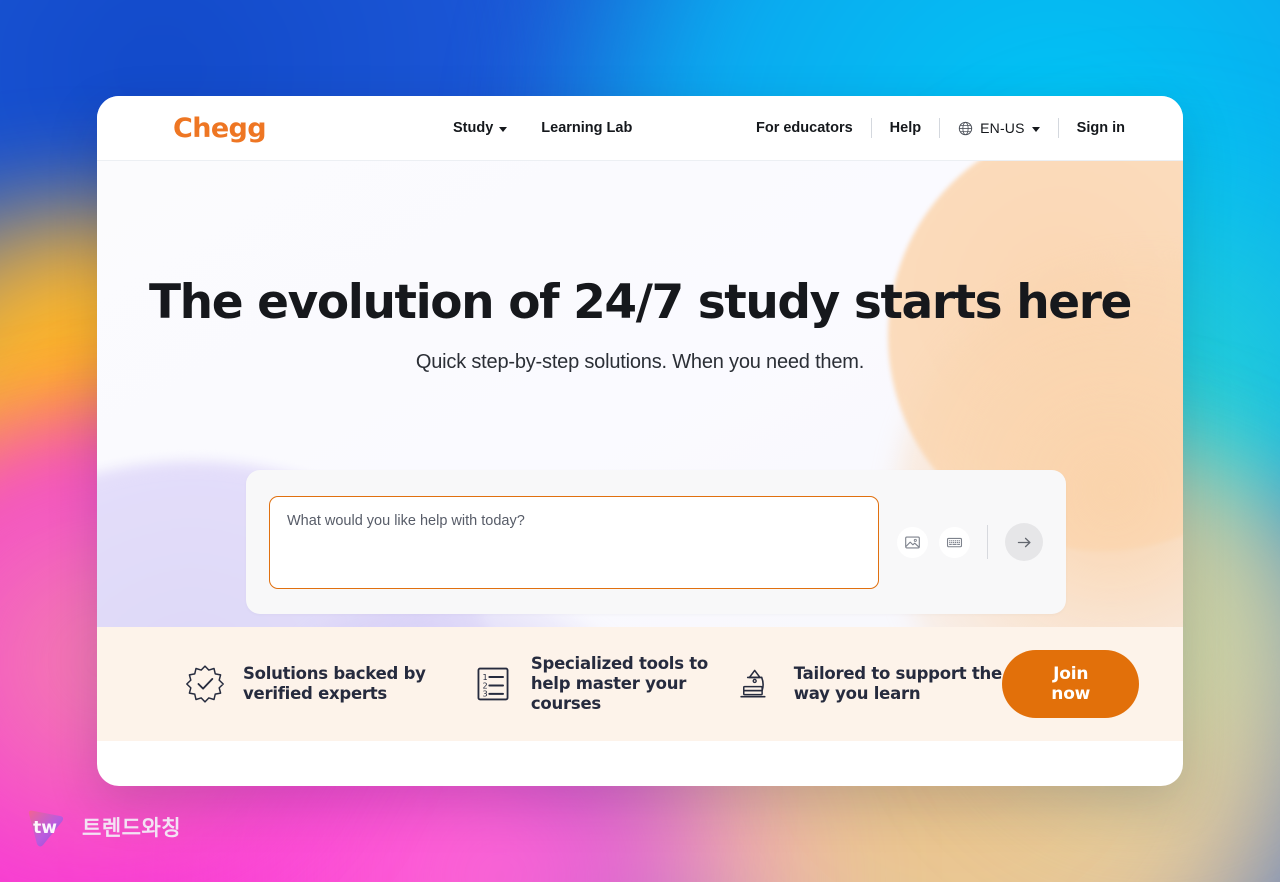 The width and height of the screenshot is (1280, 882). I want to click on svg-text: tw, so click(45, 828).